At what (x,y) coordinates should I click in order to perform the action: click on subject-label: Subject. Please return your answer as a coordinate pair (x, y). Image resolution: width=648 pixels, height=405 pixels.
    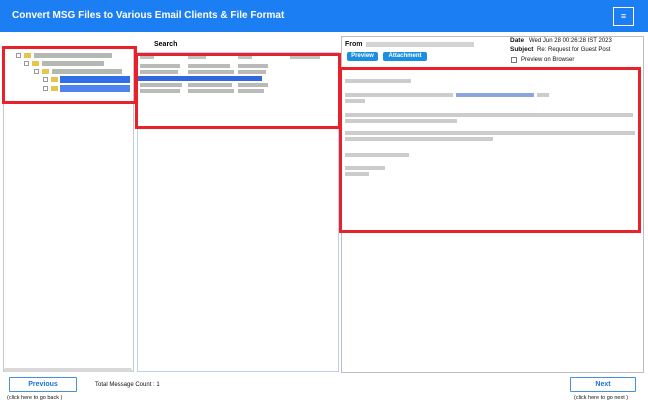
    Looking at the image, I should click on (522, 49).